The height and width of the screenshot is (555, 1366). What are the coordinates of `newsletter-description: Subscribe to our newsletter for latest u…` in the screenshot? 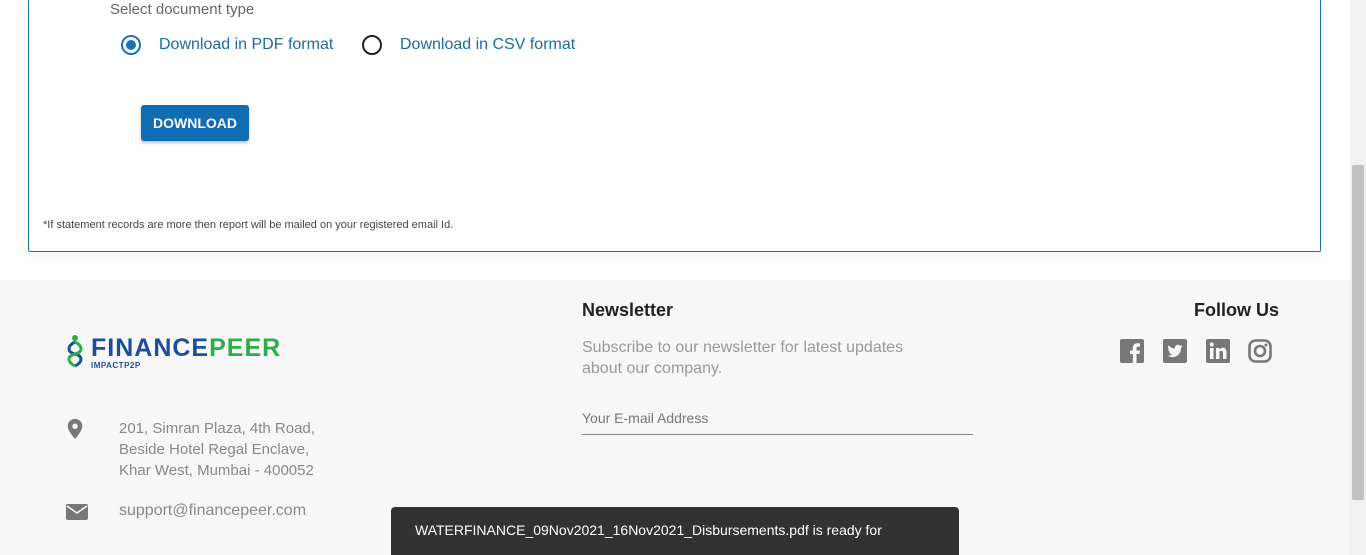 It's located at (743, 358).